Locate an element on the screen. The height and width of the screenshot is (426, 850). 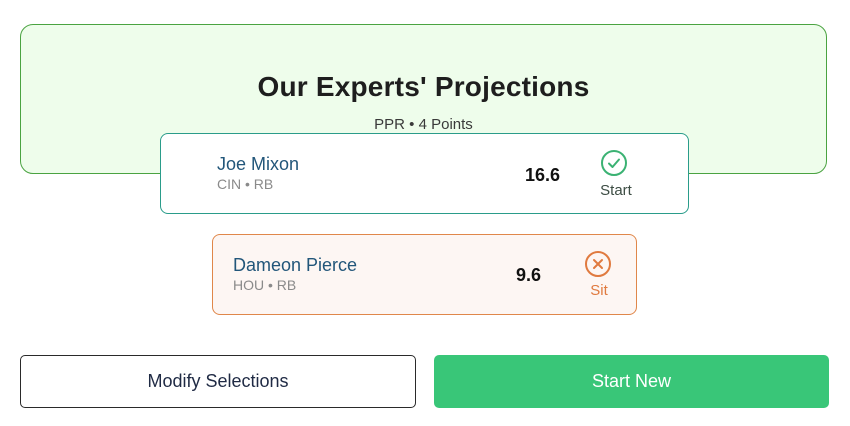
player-card-sit: Dameon Pierce HOU • RB 9.6 Sit is located at coordinates (424, 274).